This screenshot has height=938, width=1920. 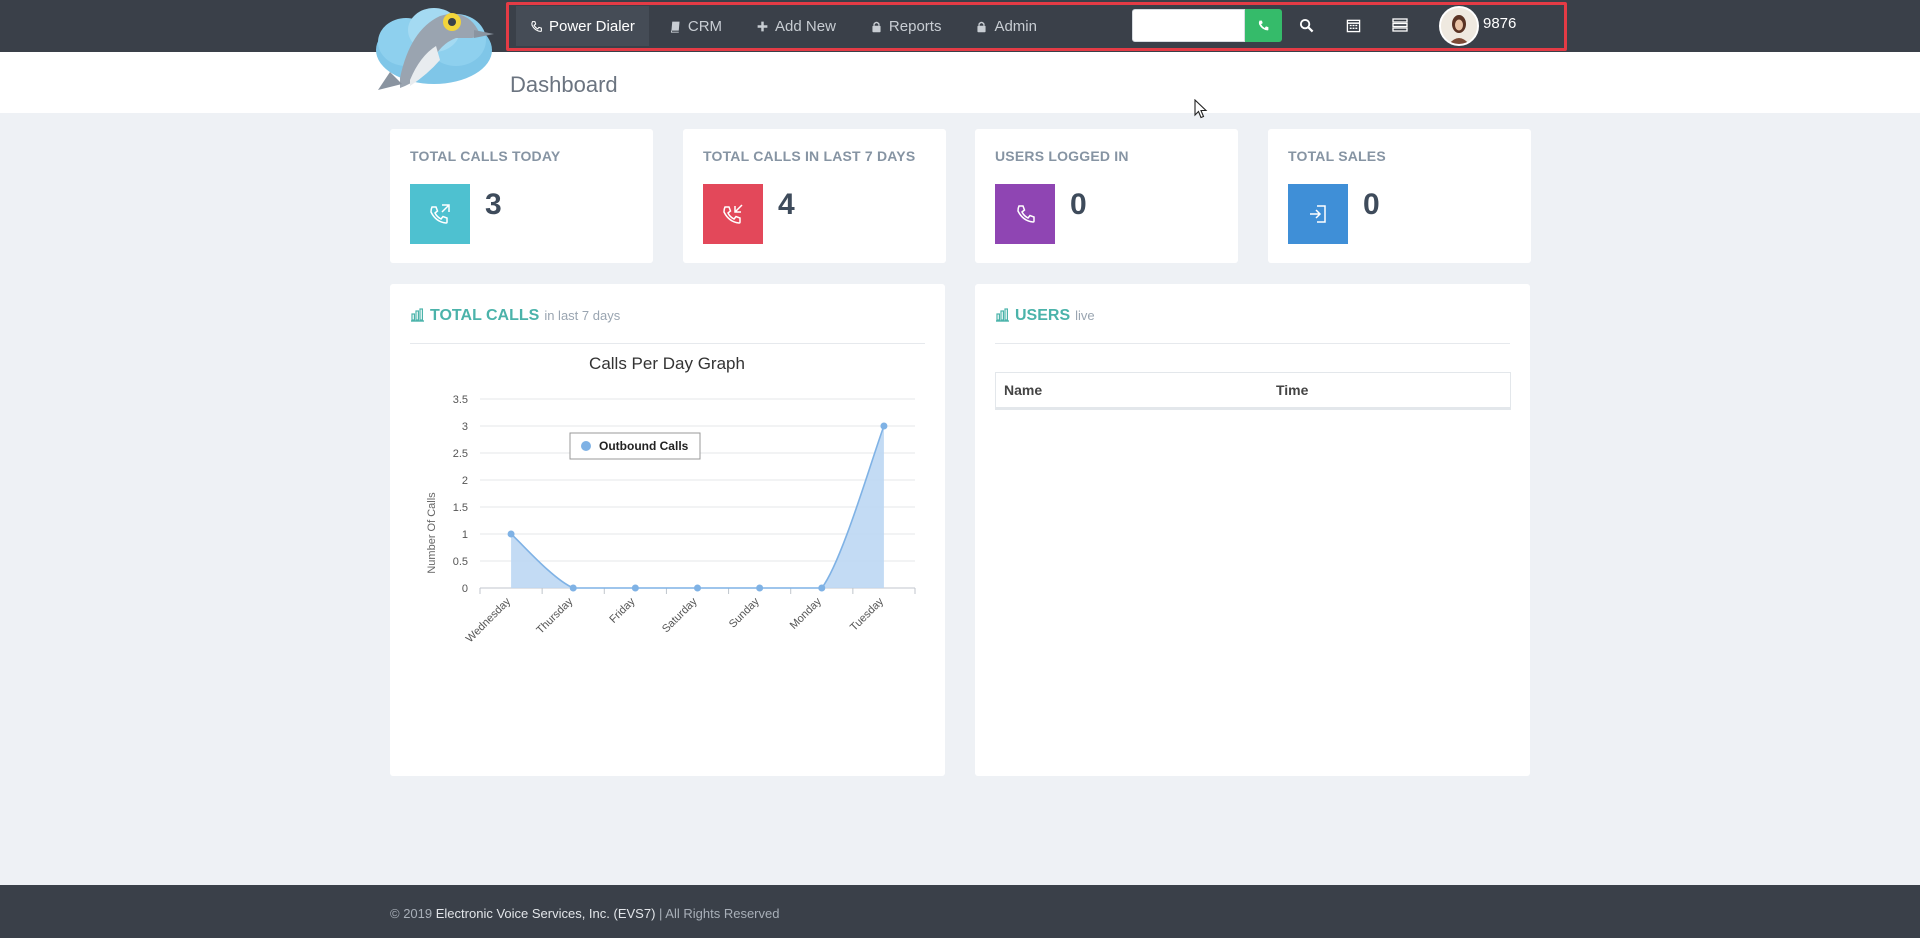 What do you see at coordinates (744, 612) in the screenshot?
I see `x-tick-label: Sunday` at bounding box center [744, 612].